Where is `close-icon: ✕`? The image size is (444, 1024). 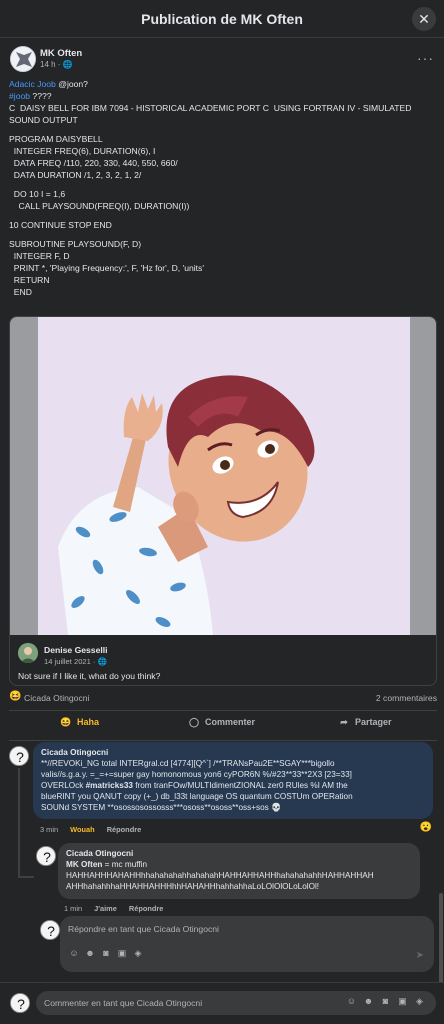 close-icon: ✕ is located at coordinates (424, 19).